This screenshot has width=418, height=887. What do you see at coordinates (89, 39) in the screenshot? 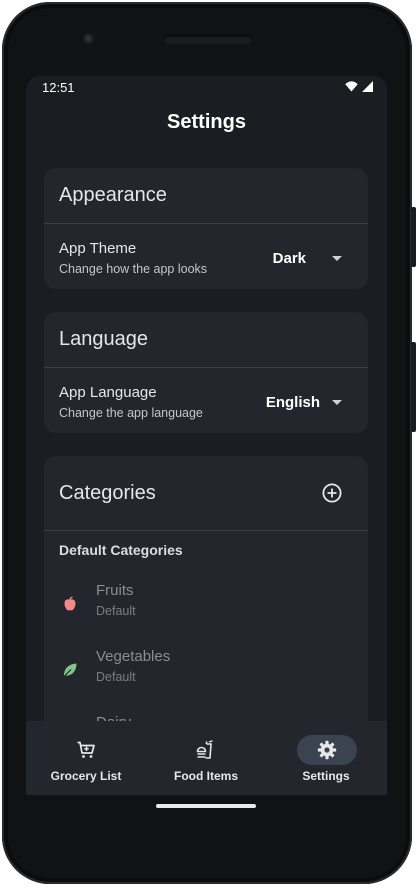
I see `front-camera` at bounding box center [89, 39].